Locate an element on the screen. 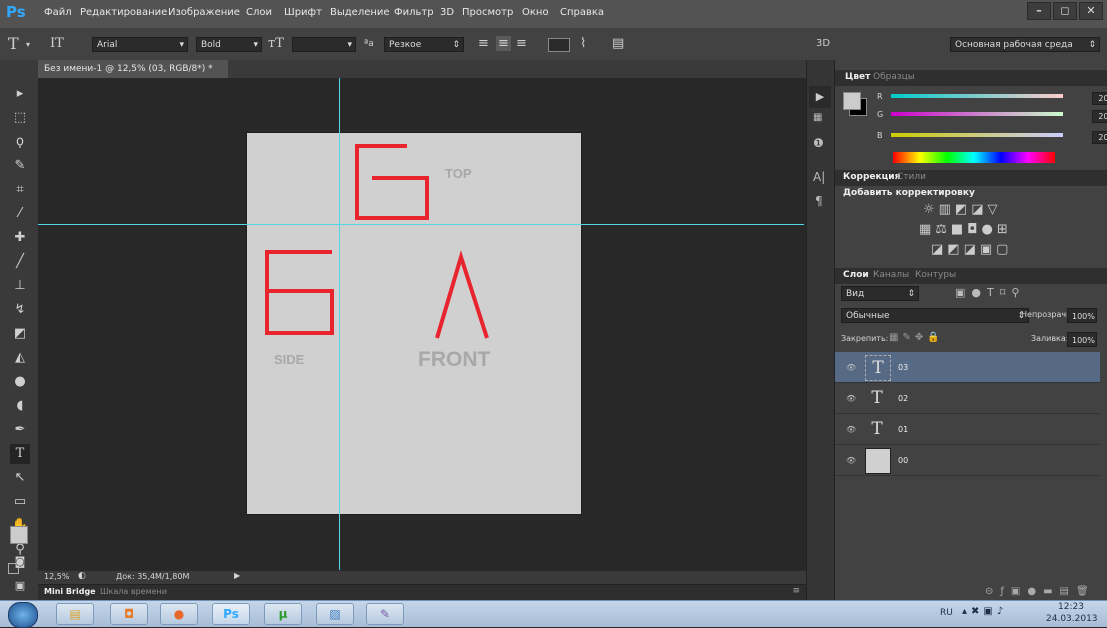 This screenshot has height=628, width=1107. path-selection-tool-icon: ↖ is located at coordinates (20, 478).